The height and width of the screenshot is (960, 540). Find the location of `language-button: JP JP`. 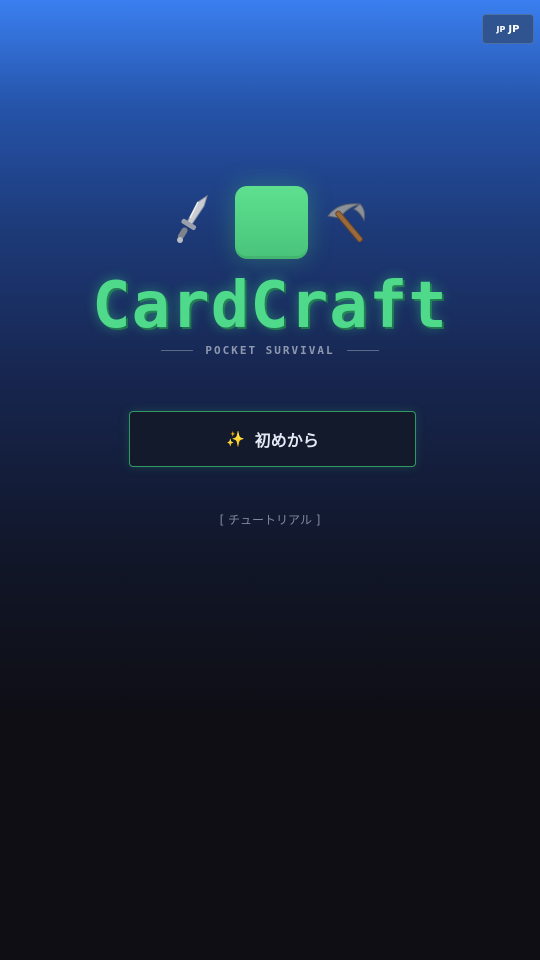

language-button: JP JP is located at coordinates (508, 29).